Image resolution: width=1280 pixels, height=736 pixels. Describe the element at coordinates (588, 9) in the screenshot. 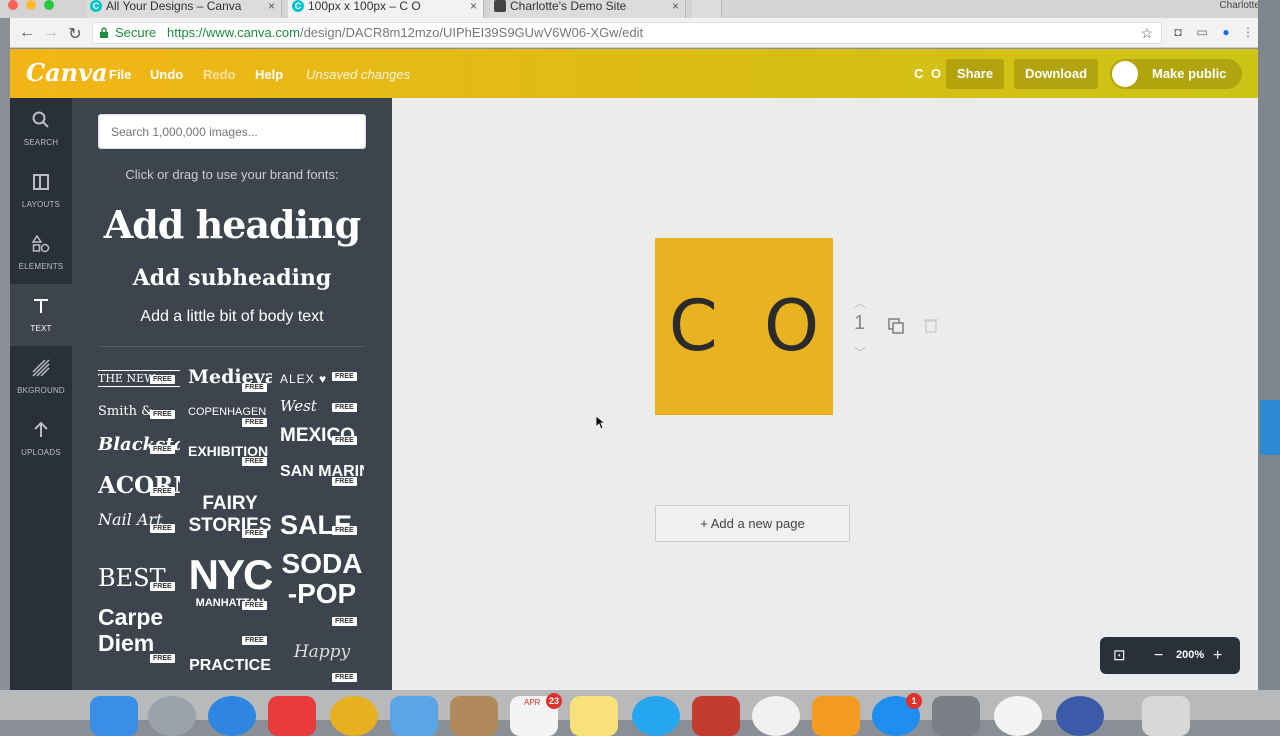

I see `tab-demo-site: Charlotte's Demo Site ×` at that location.